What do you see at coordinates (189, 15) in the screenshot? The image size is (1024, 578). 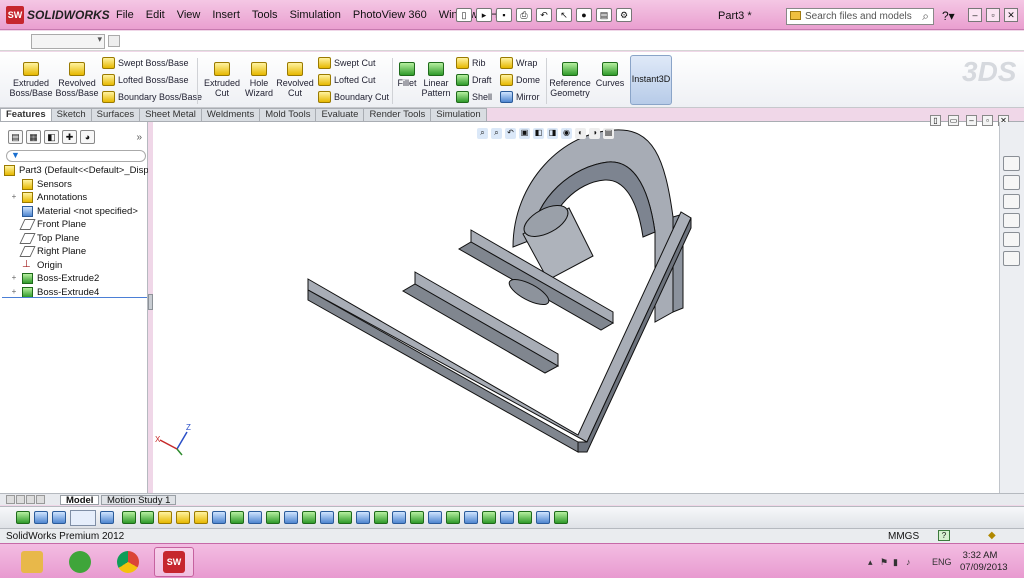 I see `menu-view: View` at bounding box center [189, 15].